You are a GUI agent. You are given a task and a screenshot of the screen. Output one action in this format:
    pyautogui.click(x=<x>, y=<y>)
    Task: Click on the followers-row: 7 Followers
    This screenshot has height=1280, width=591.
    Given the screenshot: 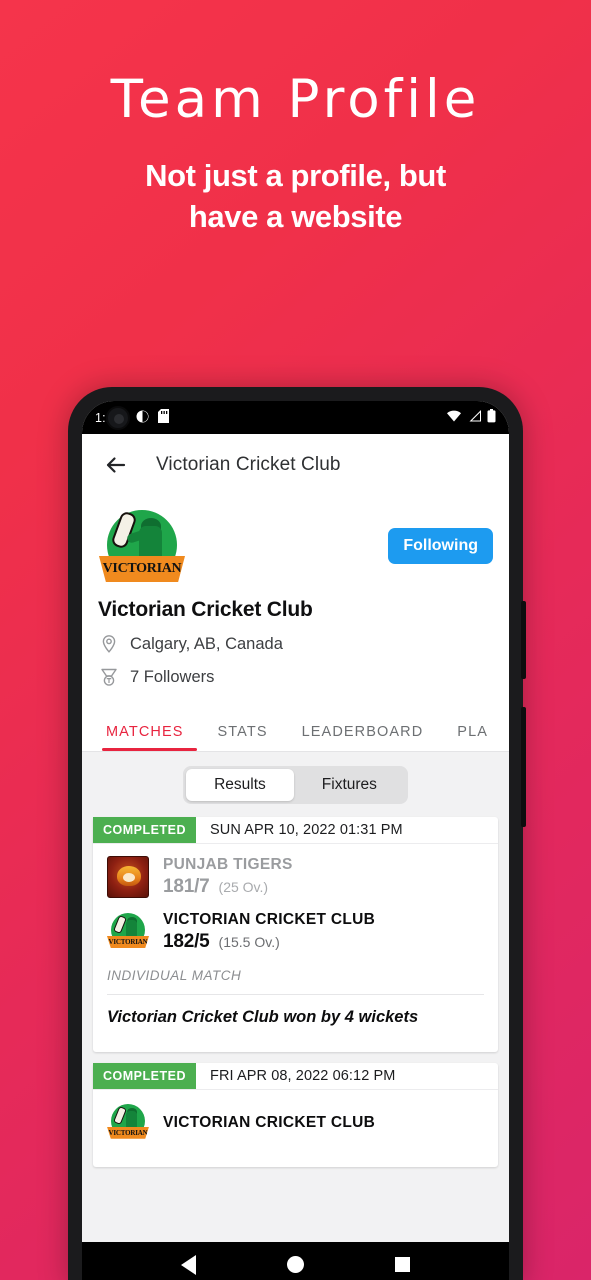 What is the action you would take?
    pyautogui.click(x=295, y=677)
    